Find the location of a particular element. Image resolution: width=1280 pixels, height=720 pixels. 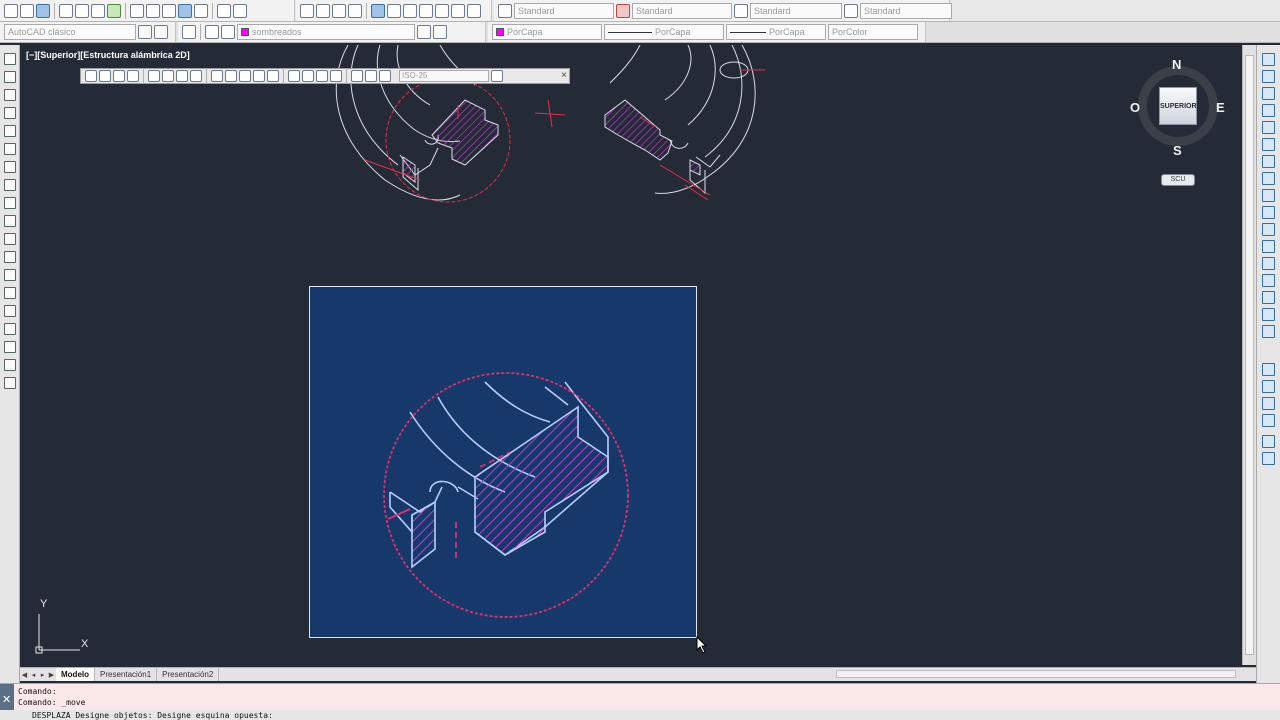

layer-manager-icon is located at coordinates (189, 32).